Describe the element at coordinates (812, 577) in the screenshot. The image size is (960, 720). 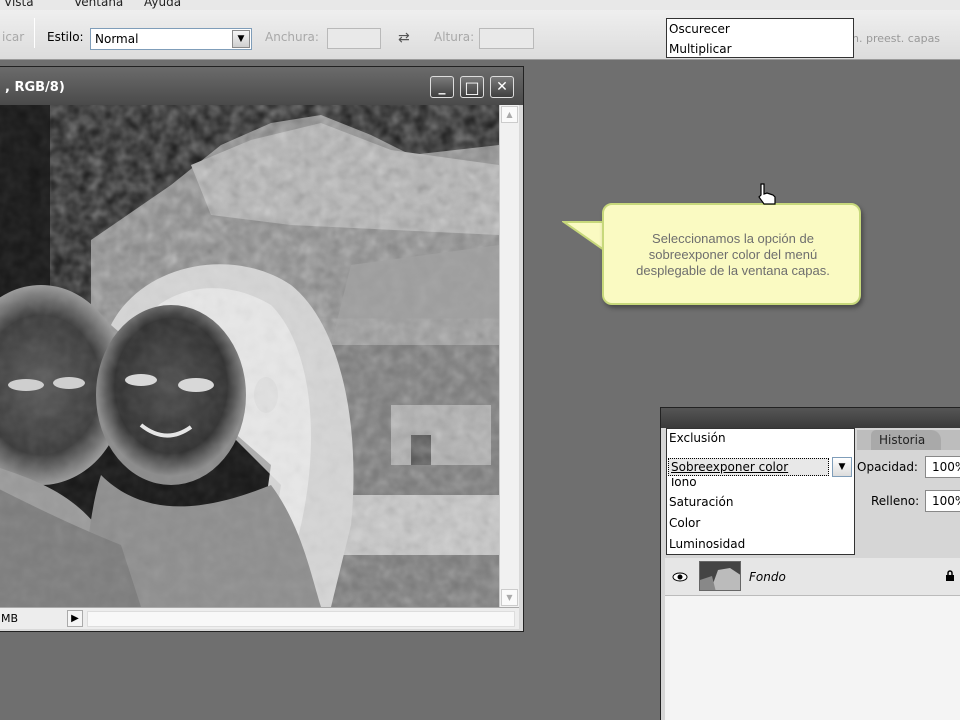
I see `layer-row-fondo: Fondo` at that location.